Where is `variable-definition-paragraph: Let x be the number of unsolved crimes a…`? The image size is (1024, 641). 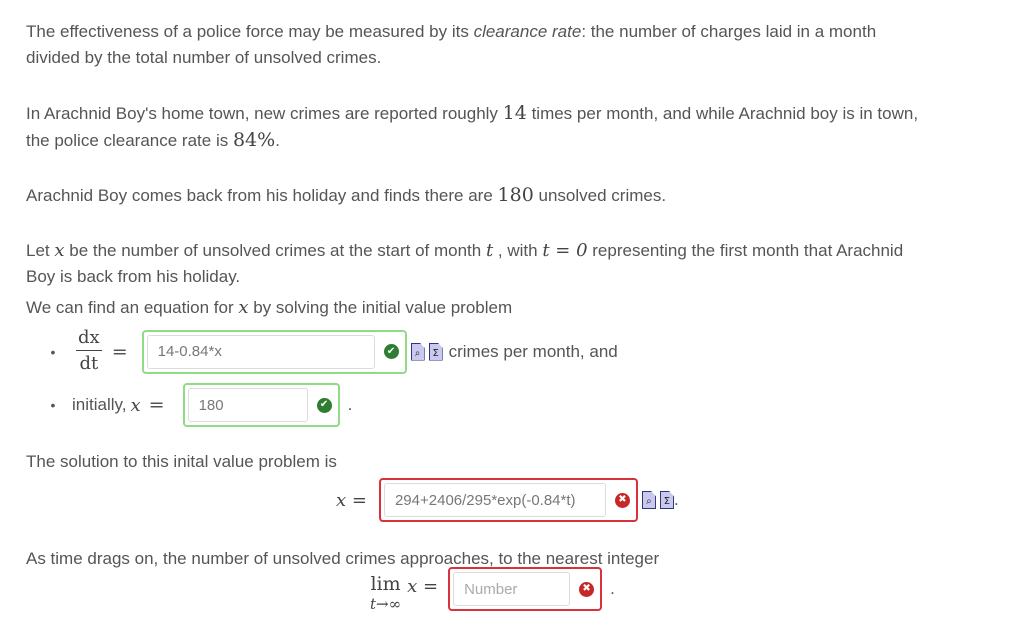 variable-definition-paragraph: Let x be the number of unsolved crimes a… is located at coordinates (464, 264).